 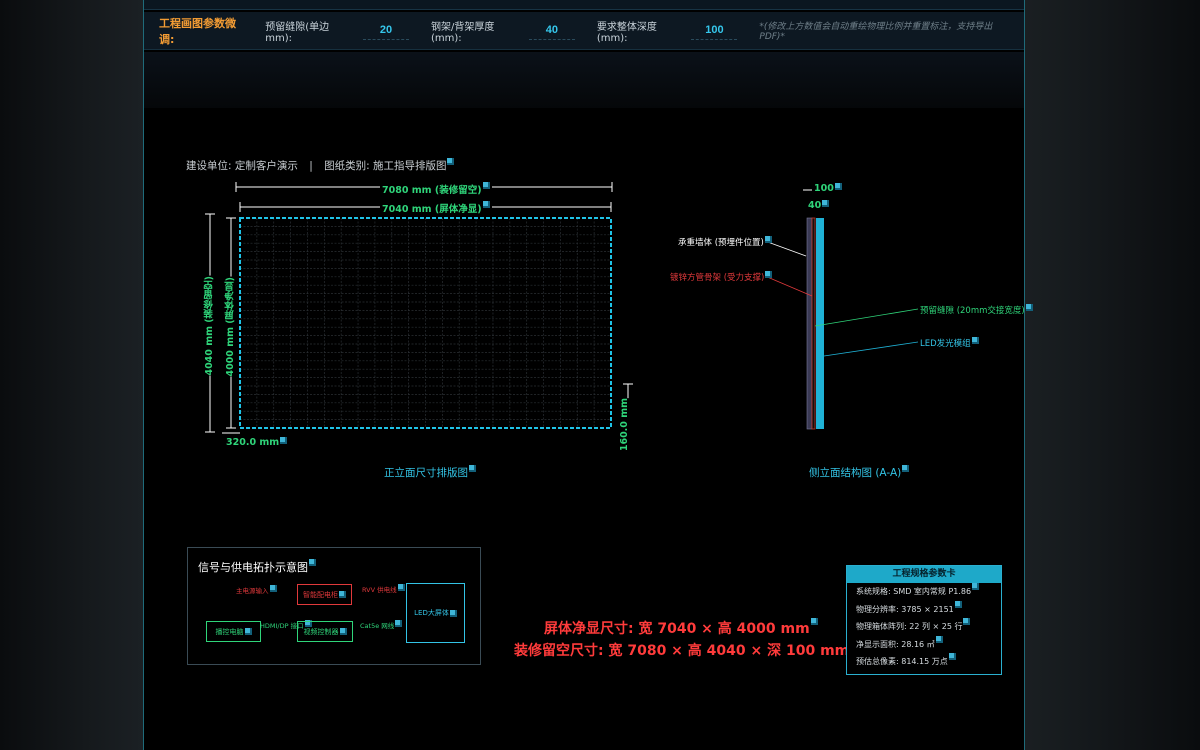 I want to click on depth-steel-label: 40, so click(x=819, y=205).